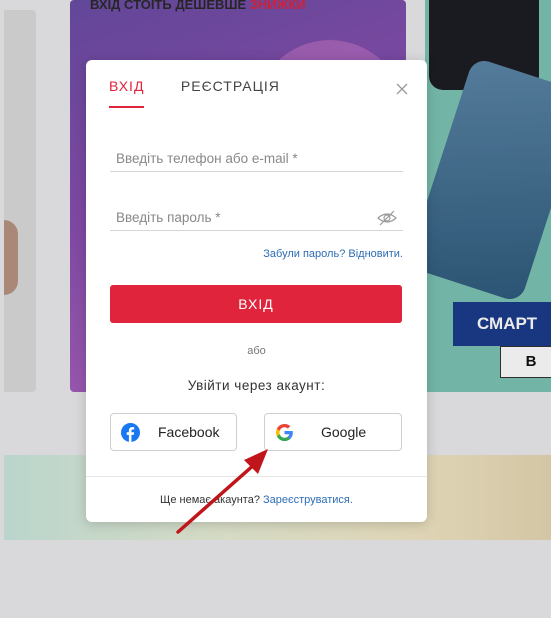 Image resolution: width=551 pixels, height=618 pixels. What do you see at coordinates (256, 304) in the screenshot?
I see `login-button: ВХІД` at bounding box center [256, 304].